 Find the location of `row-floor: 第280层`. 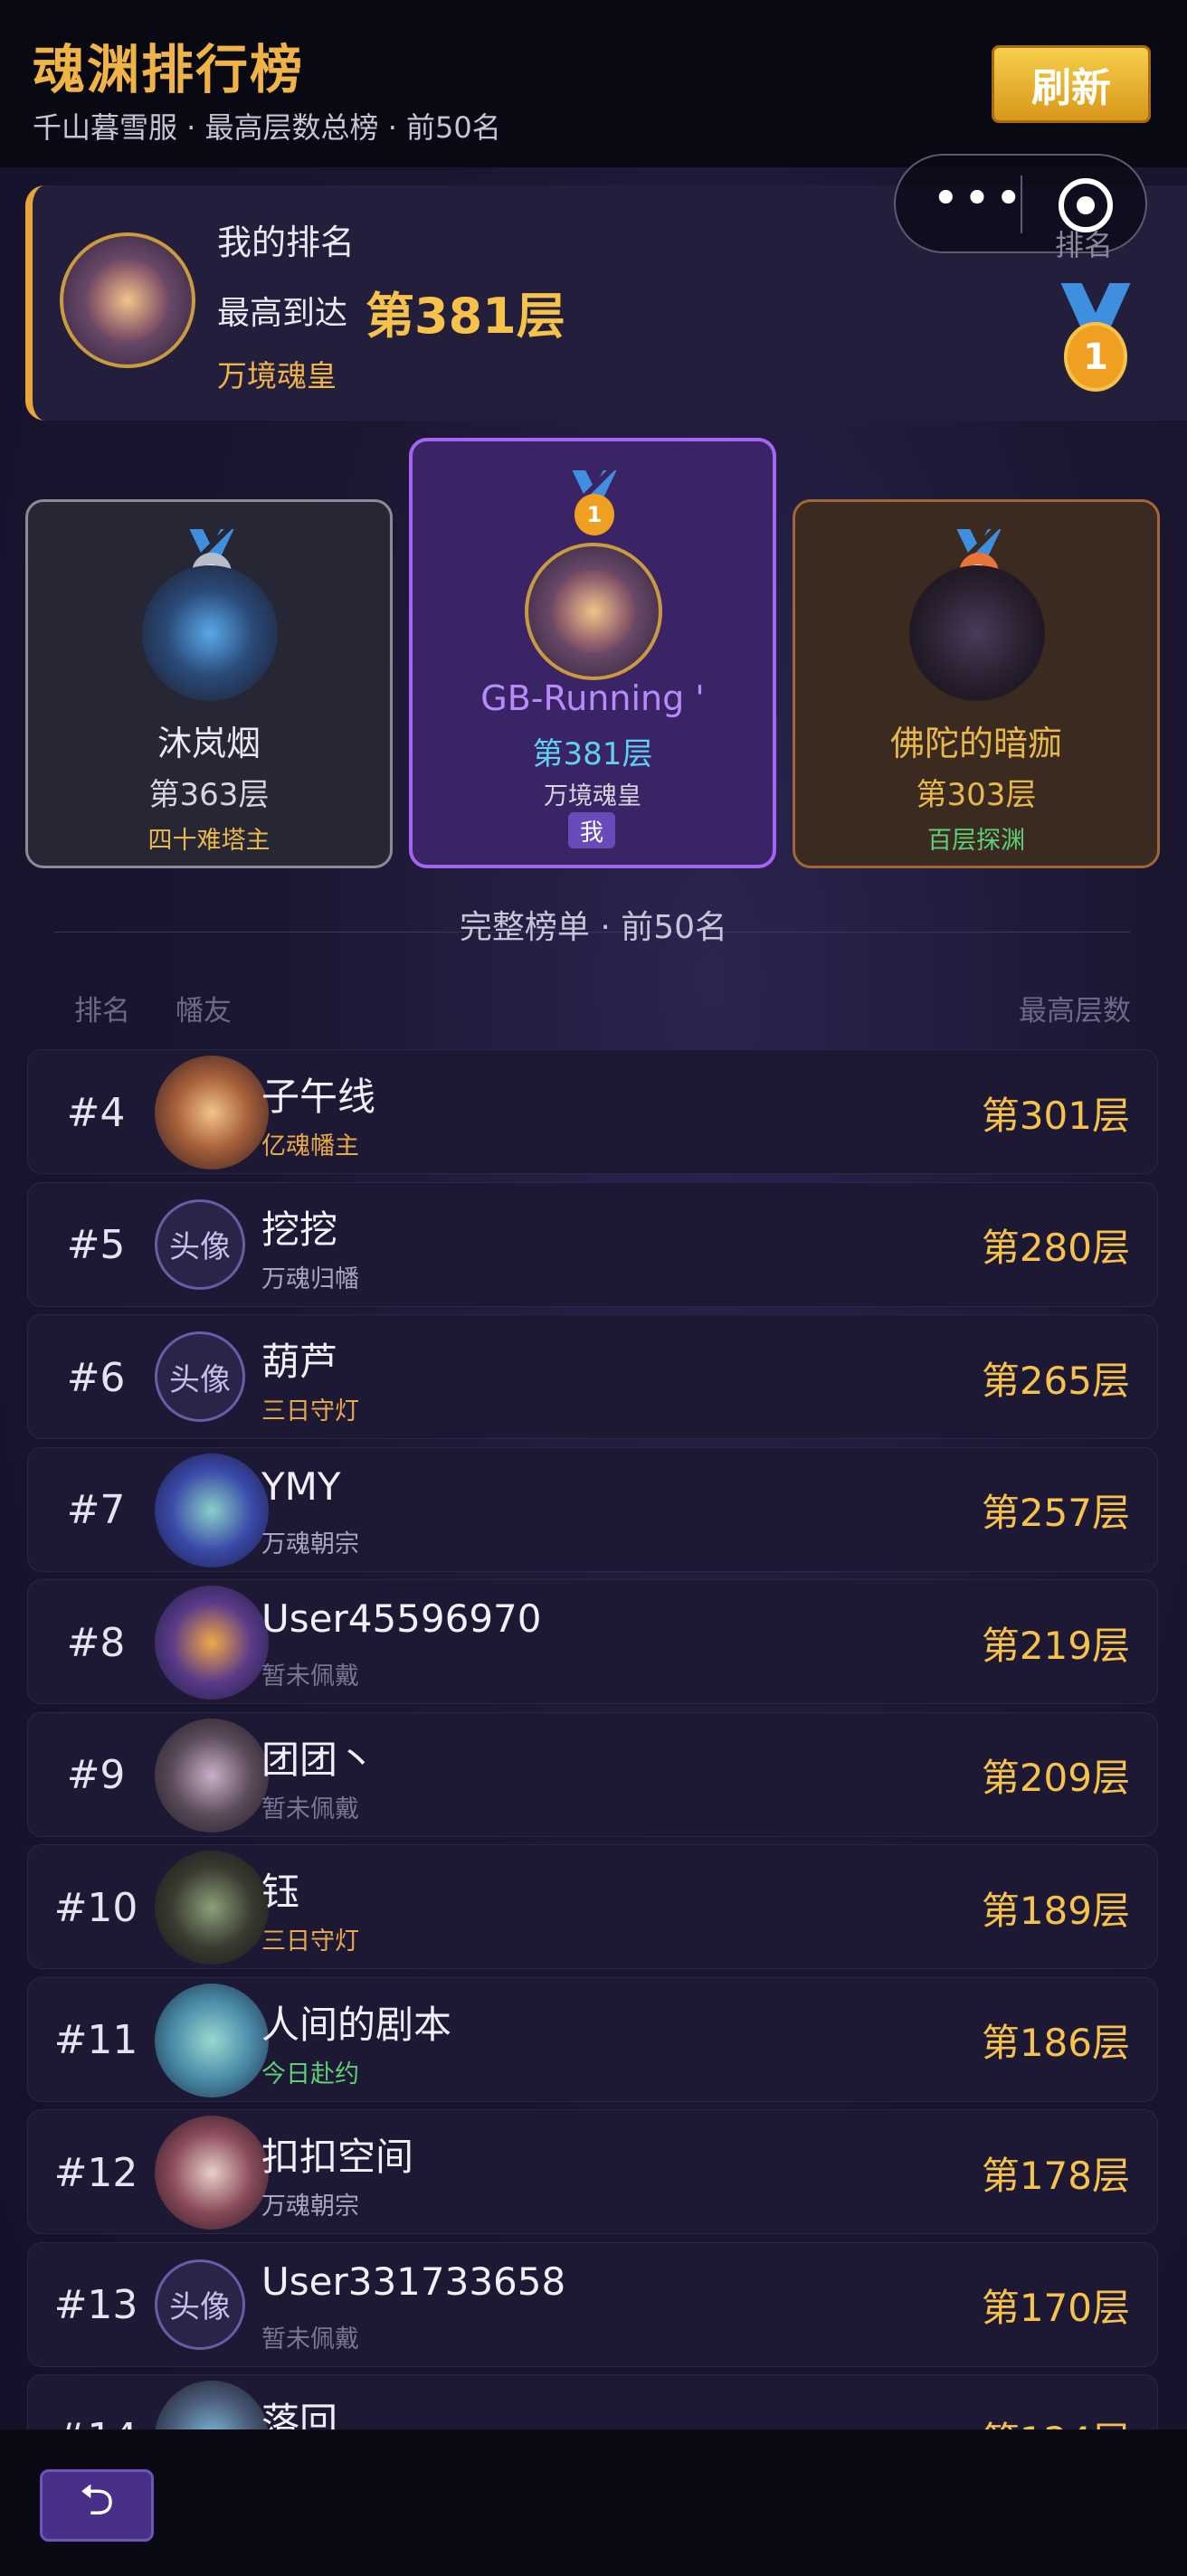

row-floor: 第280层 is located at coordinates (1055, 1248).